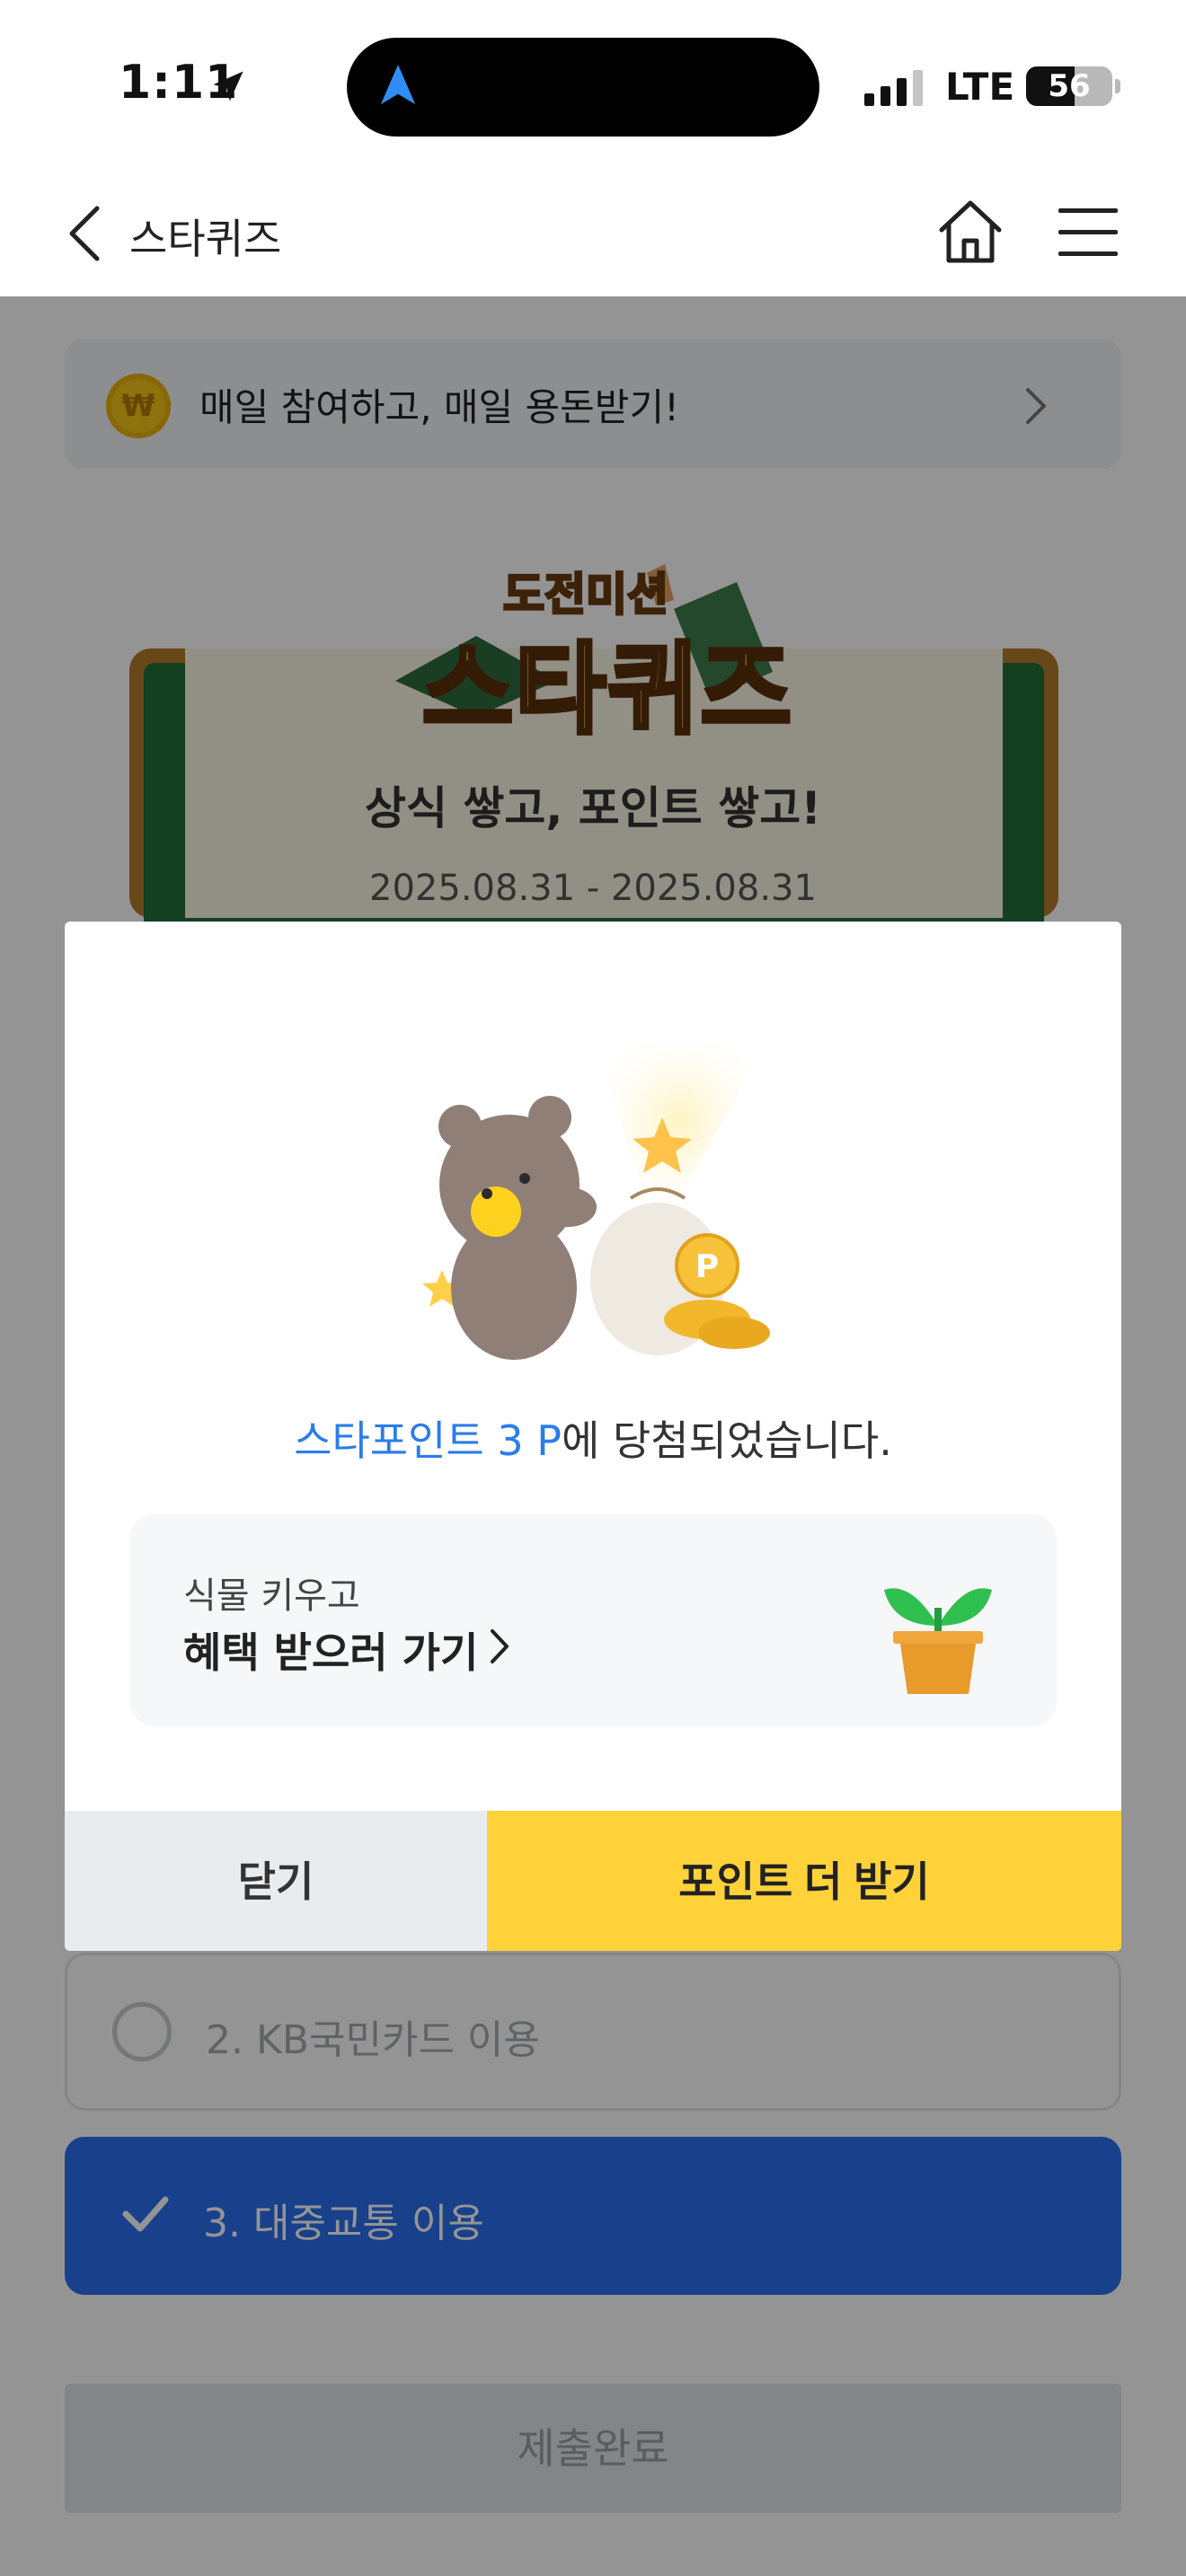  I want to click on home-icon, so click(970, 232).